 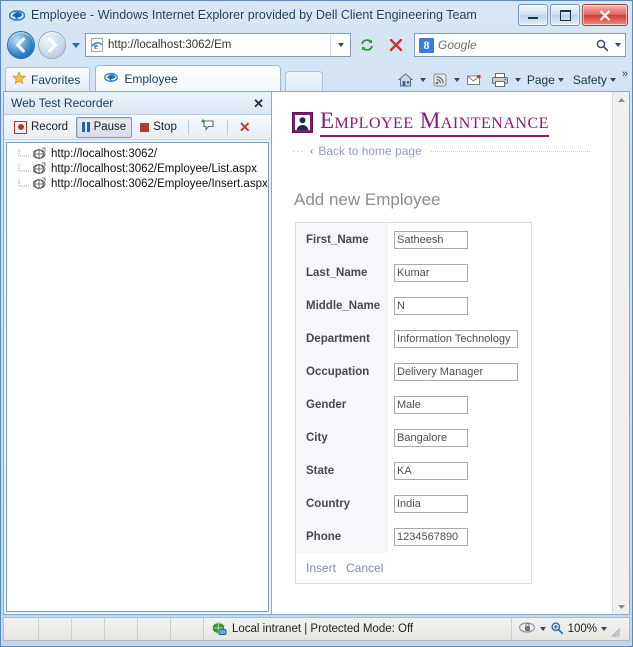 I want to click on privacy-dropdown-button, so click(x=542, y=629).